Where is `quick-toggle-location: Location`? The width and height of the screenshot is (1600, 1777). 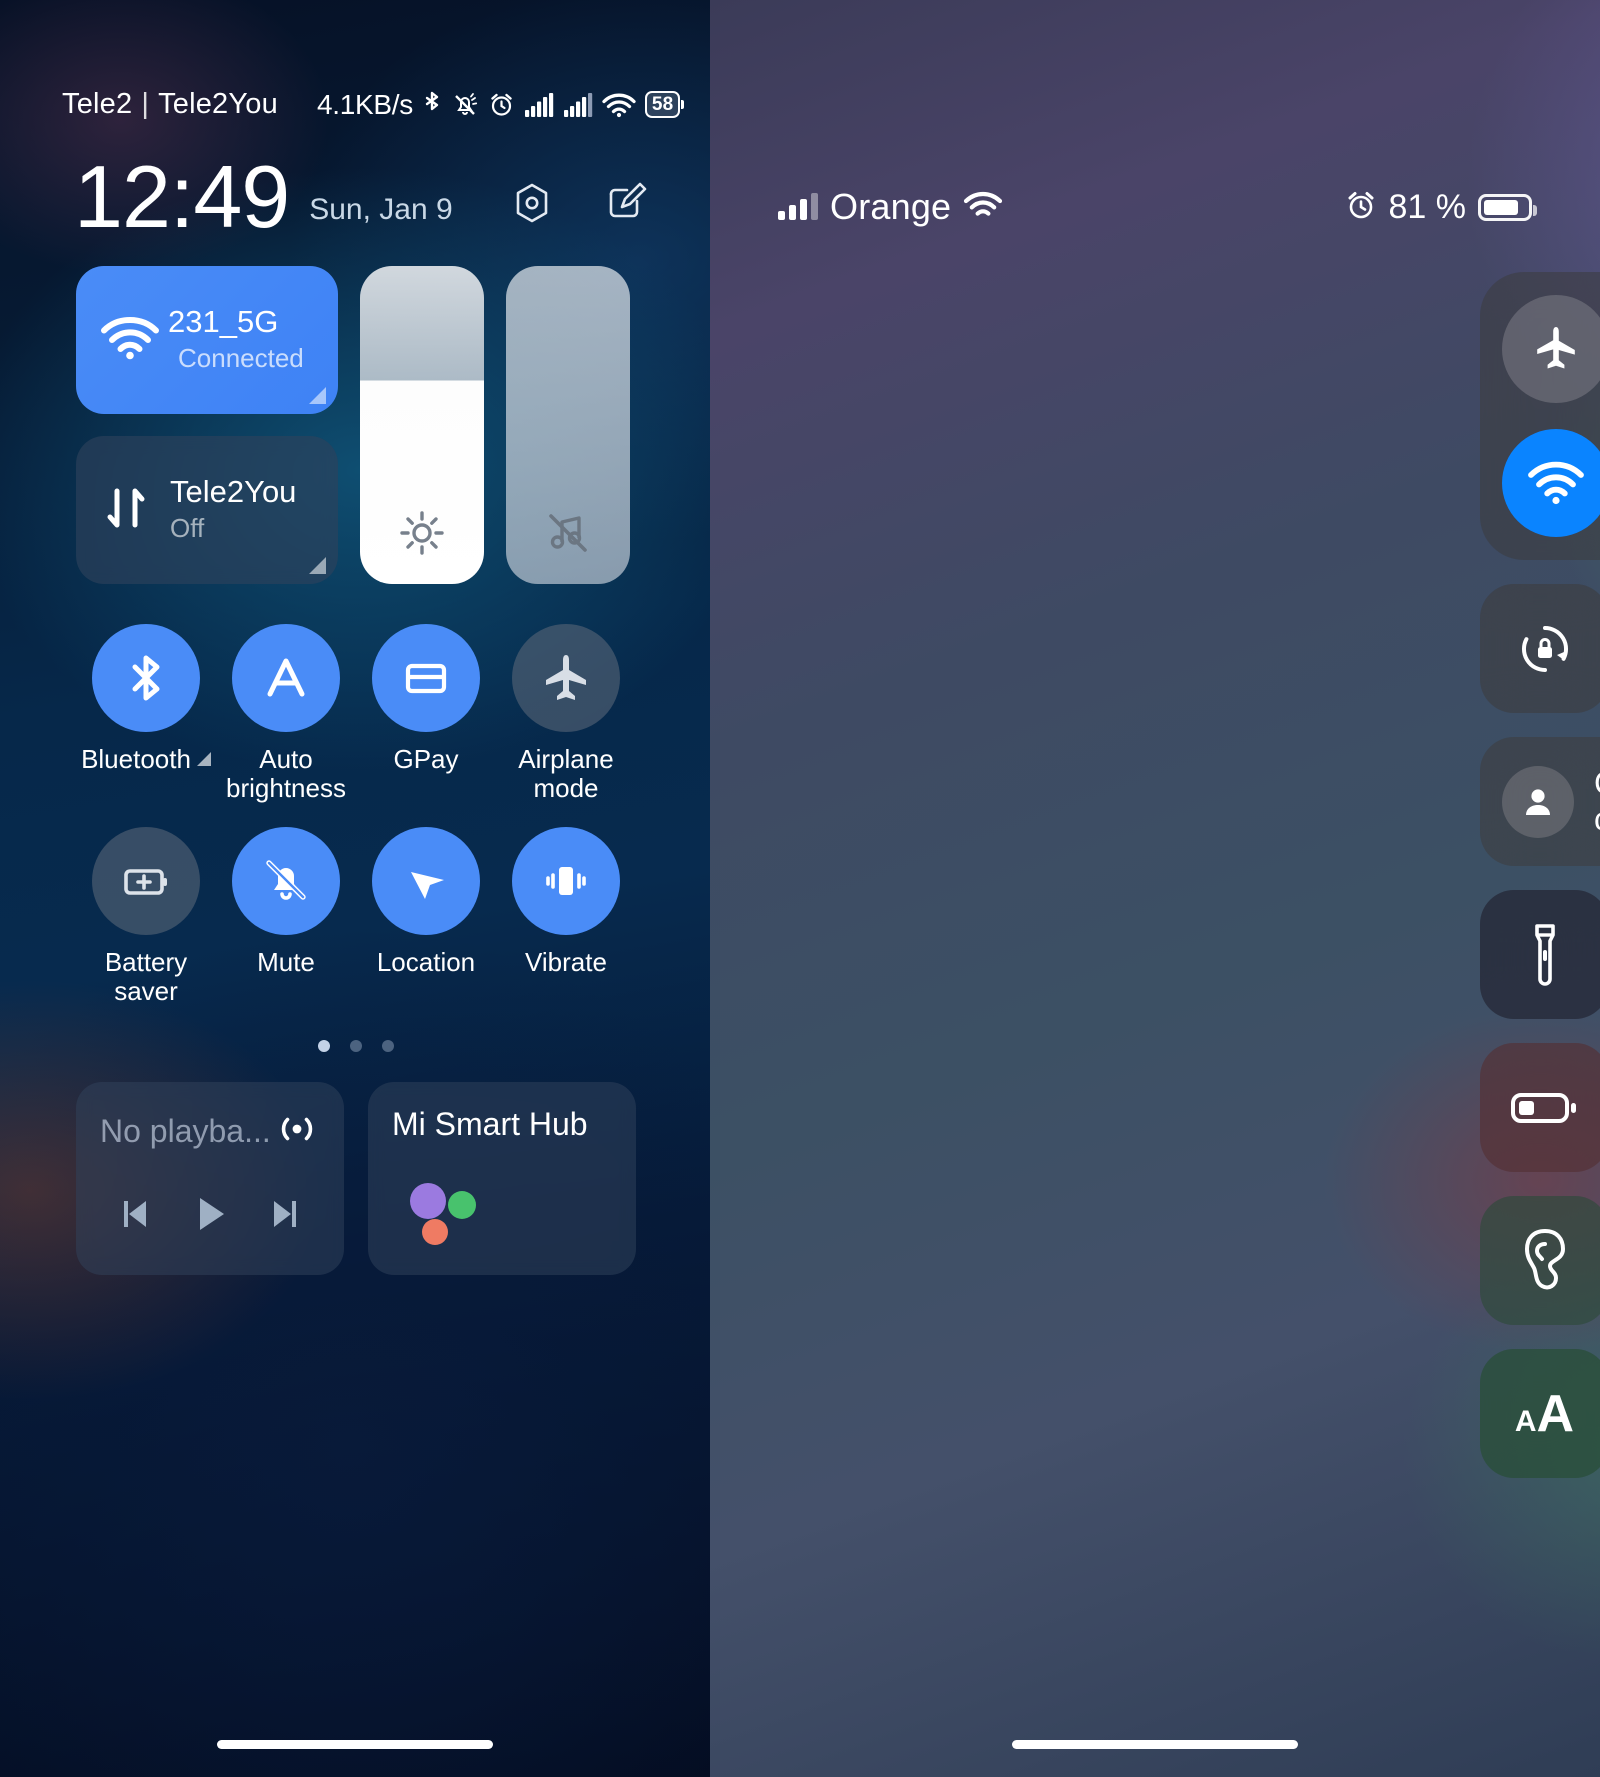
quick-toggle-location: Location is located at coordinates (426, 916).